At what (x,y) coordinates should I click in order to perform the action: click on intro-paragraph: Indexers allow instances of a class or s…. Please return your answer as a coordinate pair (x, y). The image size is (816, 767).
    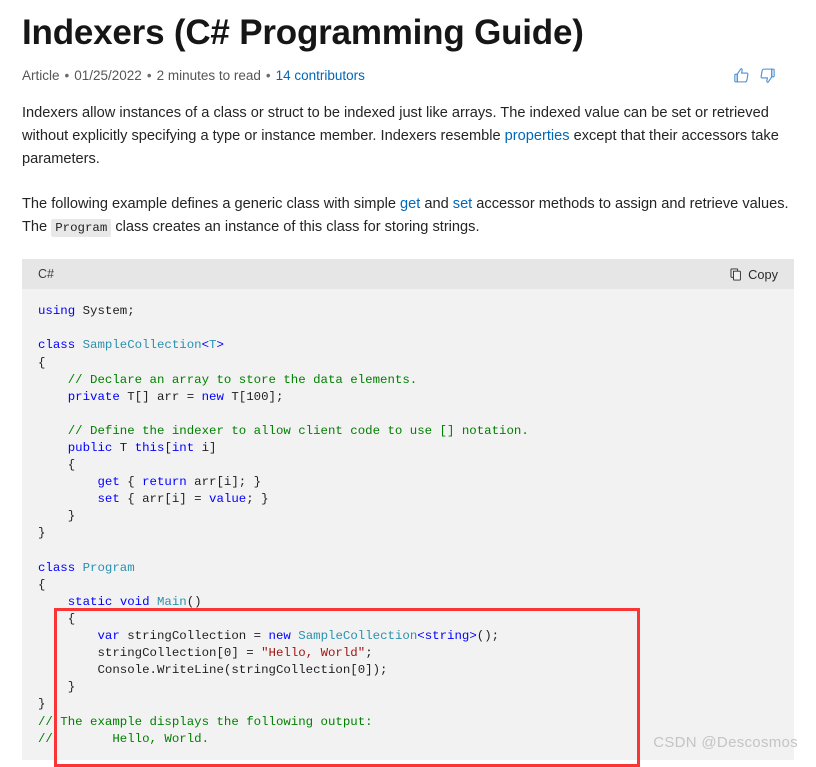
    Looking at the image, I should click on (408, 136).